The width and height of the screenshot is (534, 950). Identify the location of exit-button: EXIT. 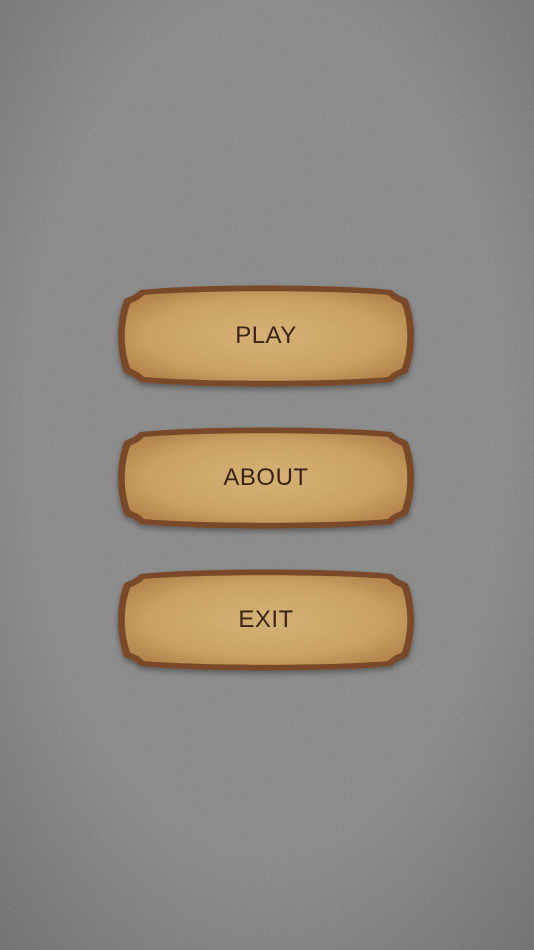
(266, 620).